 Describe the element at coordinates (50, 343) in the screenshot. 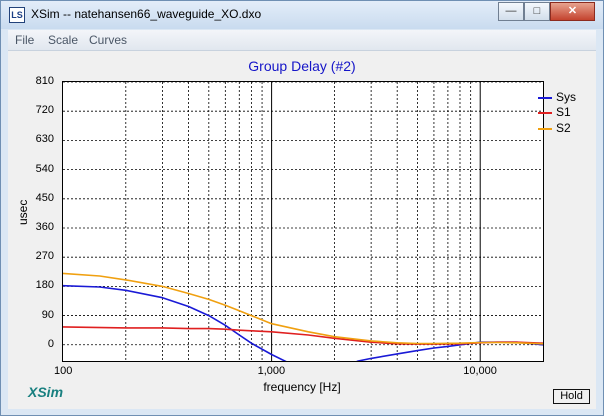

I see `y-tick-label: 0` at that location.